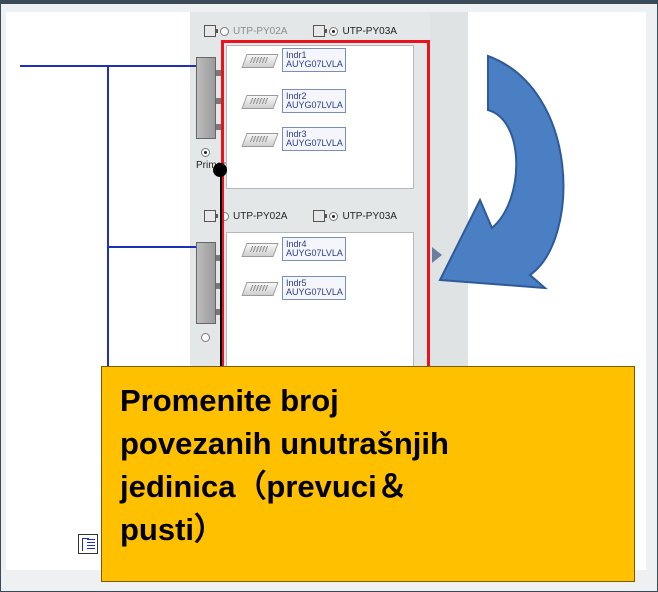 This screenshot has height=592, width=658. Describe the element at coordinates (300, 31) in the screenshot. I see `model-selector-1: UTP-PY02A UTP-PY03A` at that location.